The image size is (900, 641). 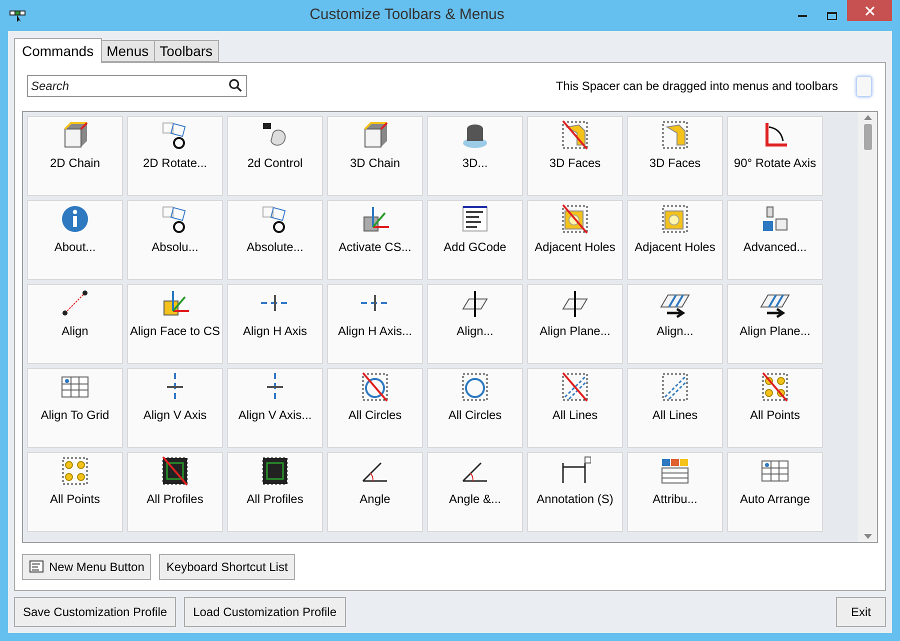 I want to click on command-tile: Align V Axis, so click(x=175, y=408).